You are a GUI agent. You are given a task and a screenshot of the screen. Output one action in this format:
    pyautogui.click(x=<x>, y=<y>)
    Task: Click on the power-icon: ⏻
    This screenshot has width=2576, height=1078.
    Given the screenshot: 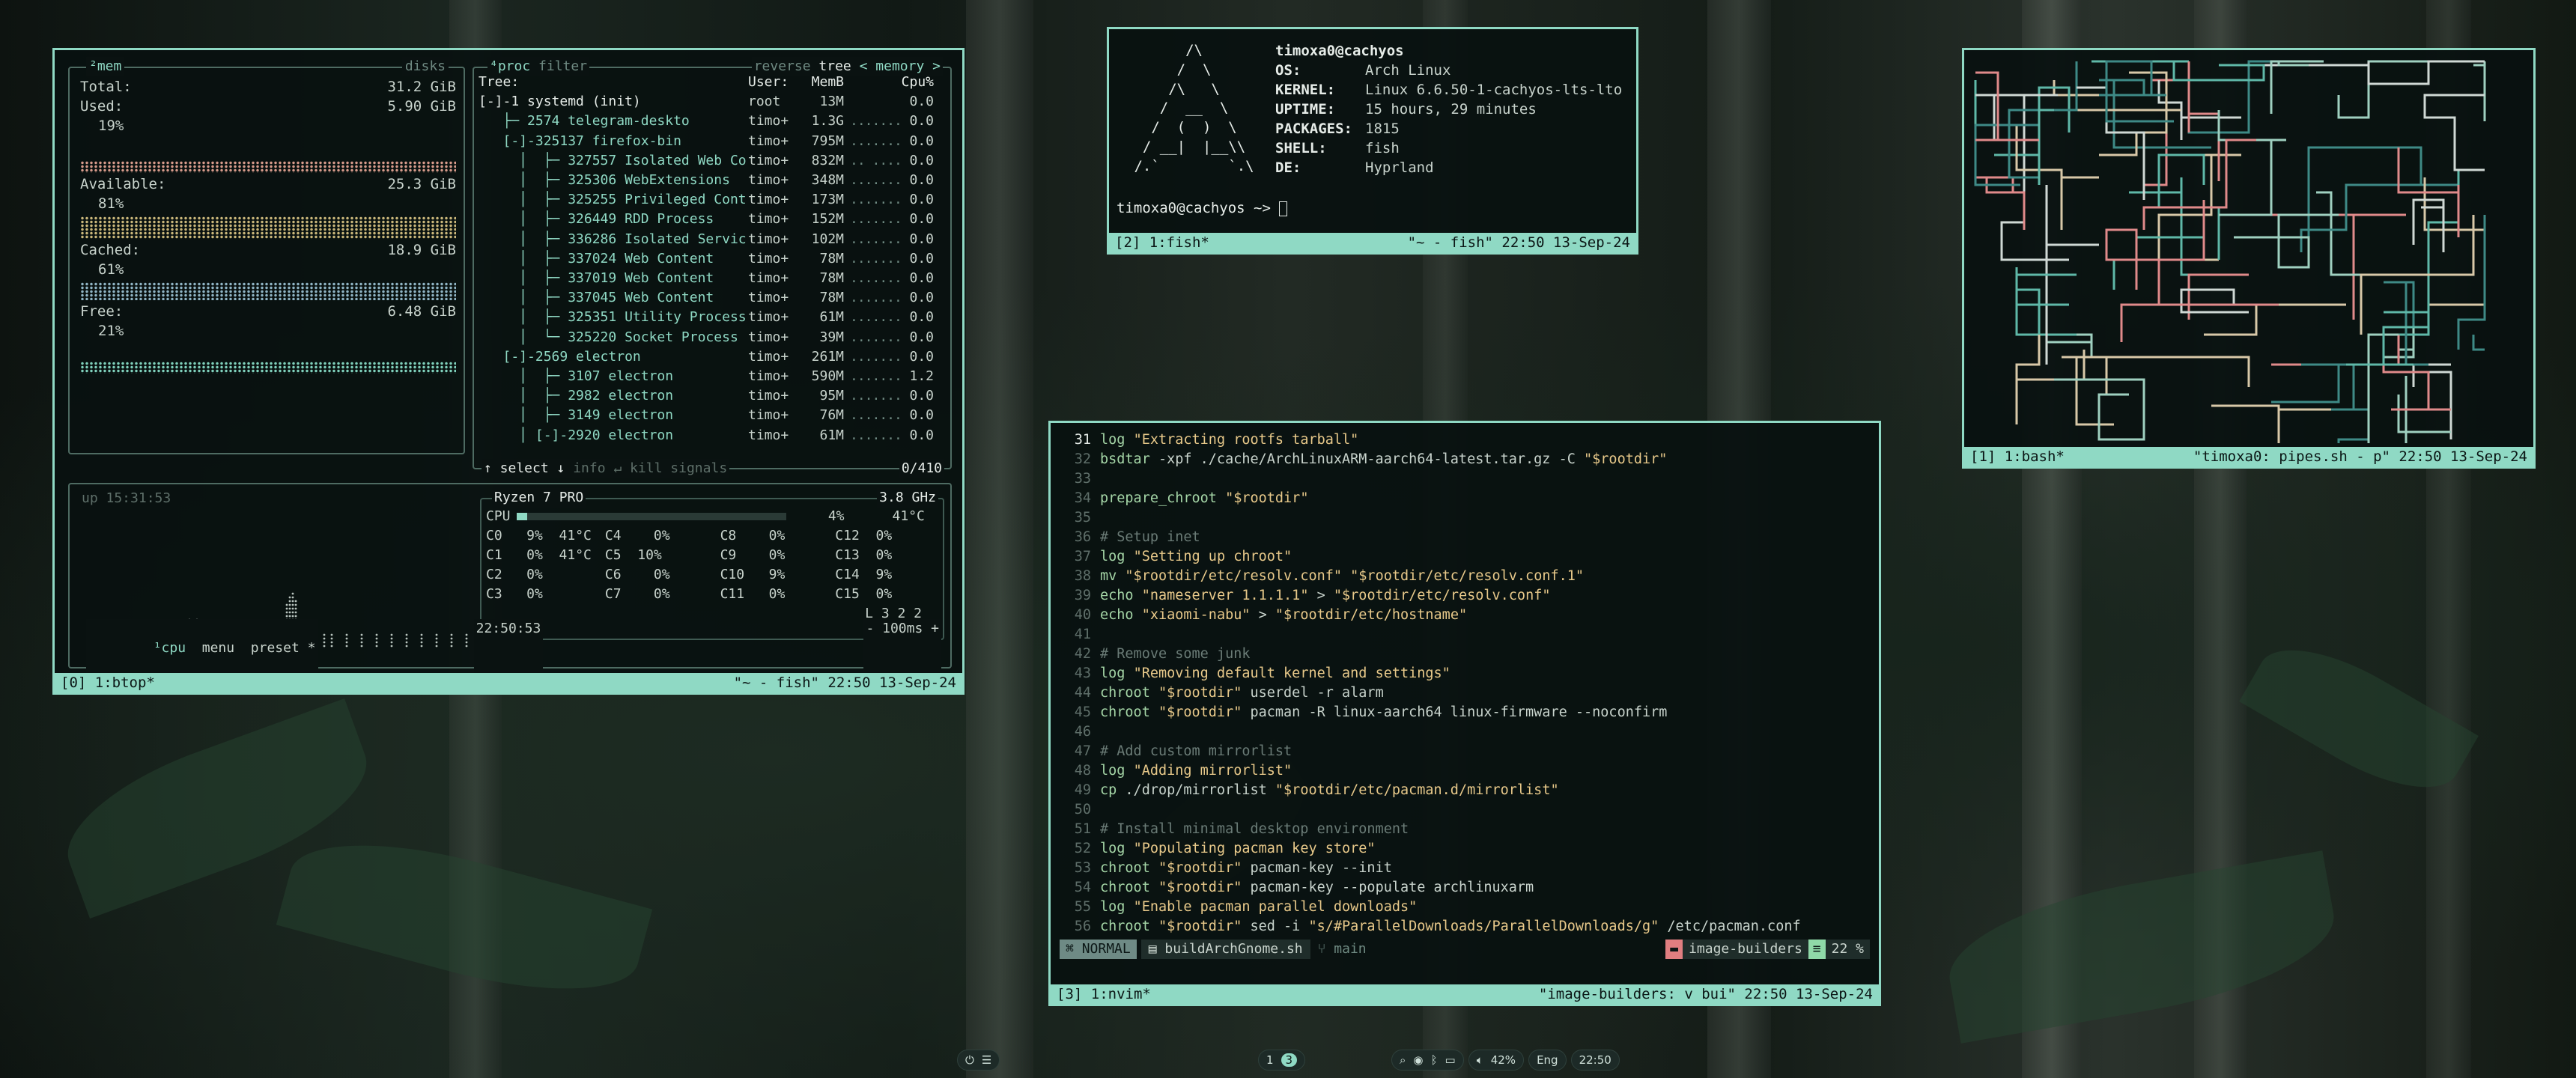 What is the action you would take?
    pyautogui.click(x=969, y=1060)
    